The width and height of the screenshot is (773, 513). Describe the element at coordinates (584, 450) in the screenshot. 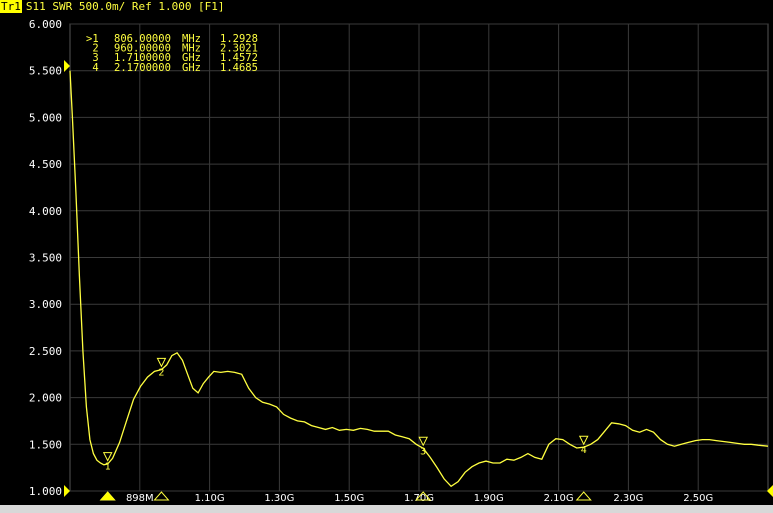

I see `marker-4-label: 4` at that location.